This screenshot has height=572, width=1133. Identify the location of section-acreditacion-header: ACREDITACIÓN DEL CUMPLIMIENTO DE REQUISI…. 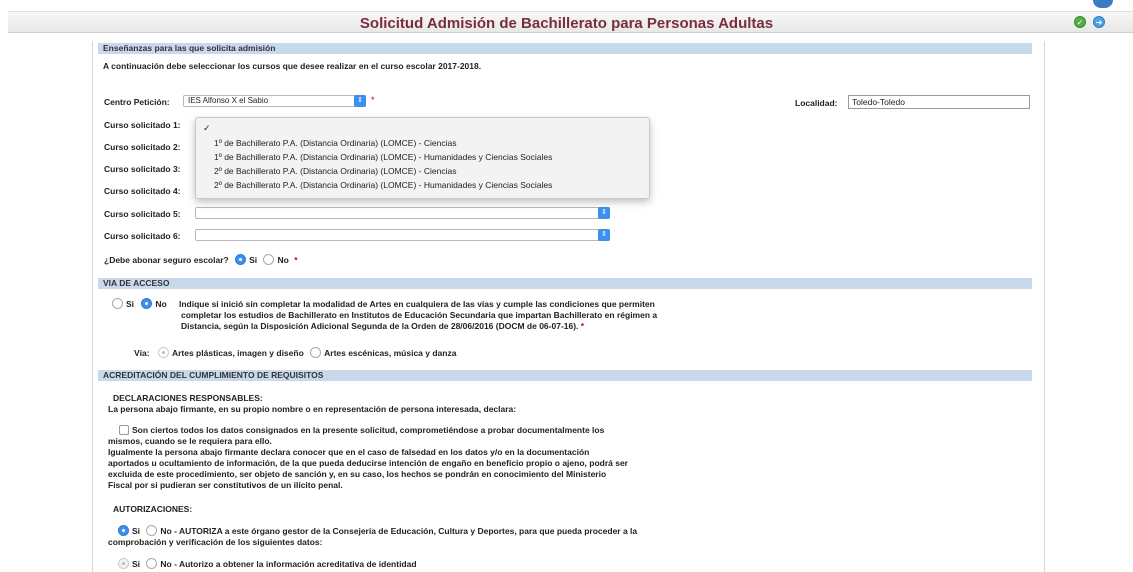
(565, 375).